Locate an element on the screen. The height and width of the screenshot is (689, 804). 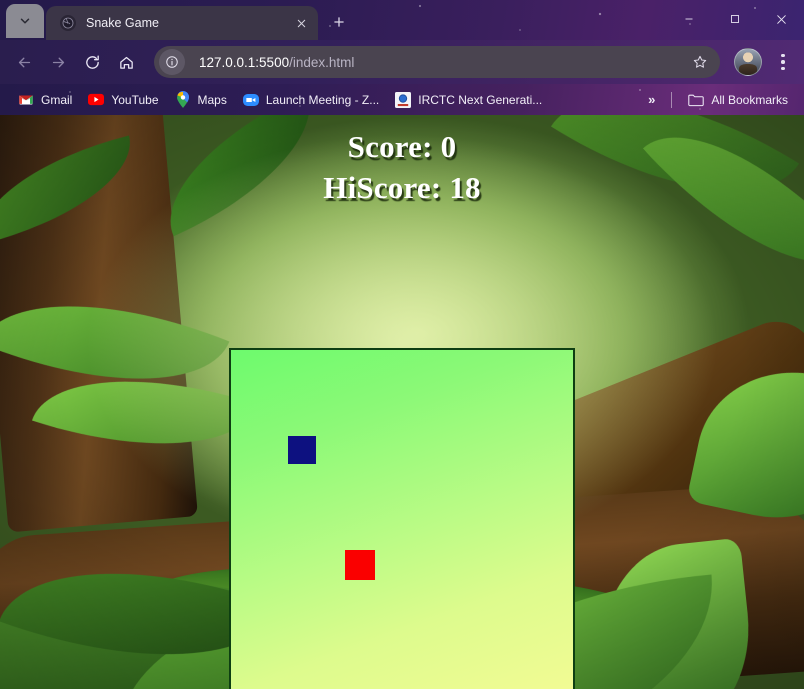
arrow-left-icon is located at coordinates (24, 62).